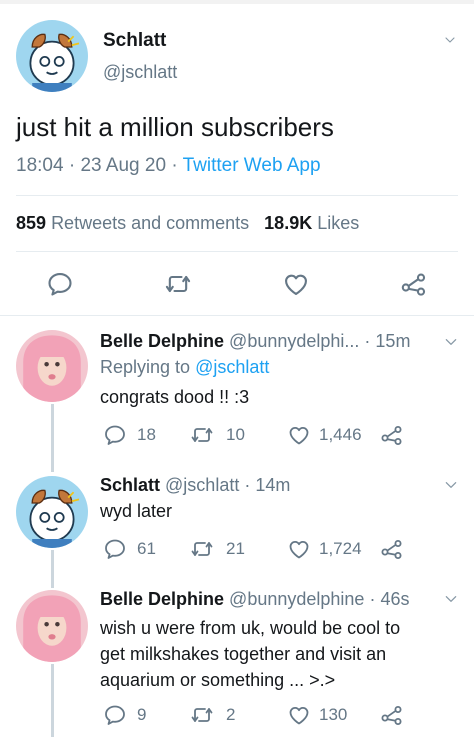 The image size is (474, 737). What do you see at coordinates (134, 41) in the screenshot?
I see `author-name: Schlatt` at bounding box center [134, 41].